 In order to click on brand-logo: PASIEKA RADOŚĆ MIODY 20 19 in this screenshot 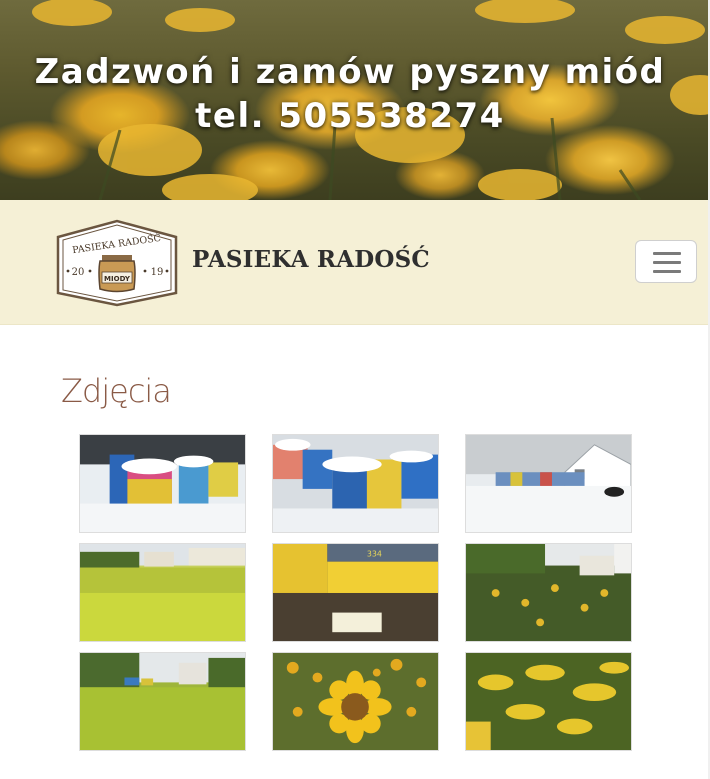, I will do `click(117, 262)`.